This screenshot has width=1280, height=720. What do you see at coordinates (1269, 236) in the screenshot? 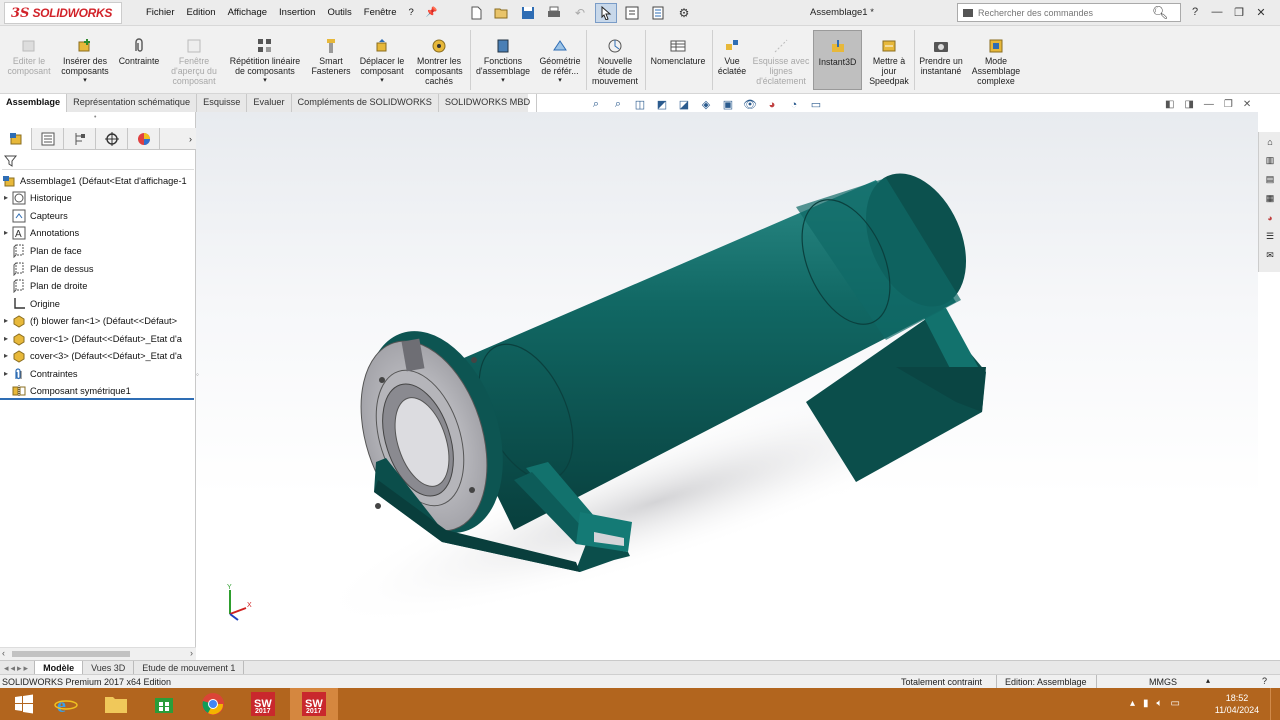
I see `custom-properties-icon: ☰` at bounding box center [1269, 236].